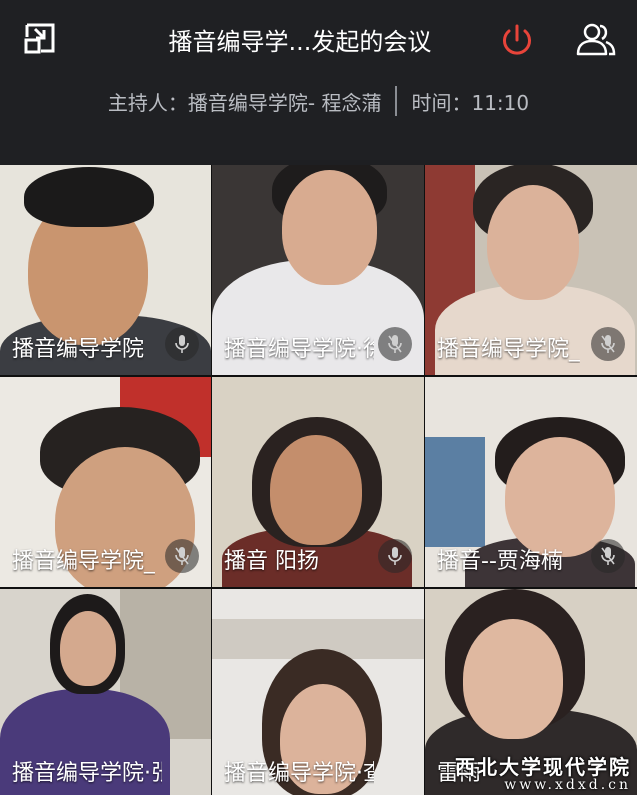 Image resolution: width=637 pixels, height=795 pixels. What do you see at coordinates (299, 349) in the screenshot?
I see `participant-name: 播音编导学院·徐` at bounding box center [299, 349].